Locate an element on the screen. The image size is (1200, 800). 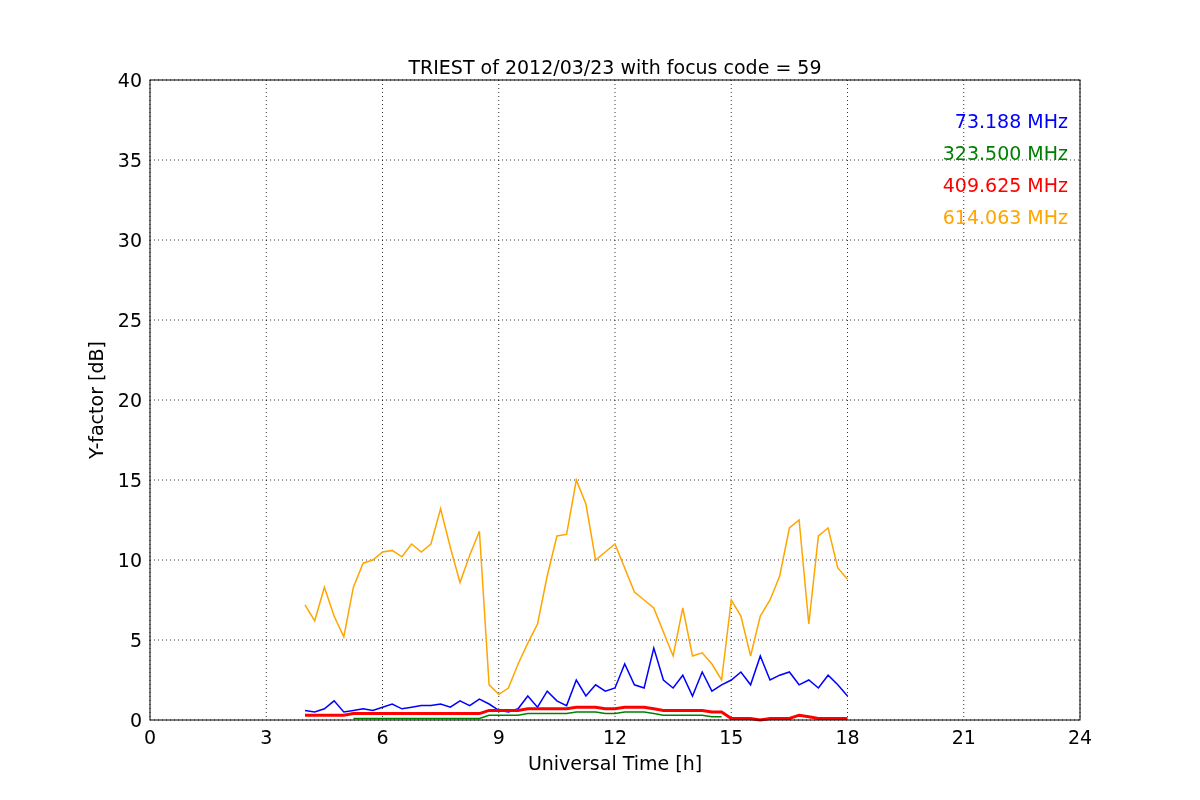
y-tick-label: 40 is located at coordinates (129, 80).